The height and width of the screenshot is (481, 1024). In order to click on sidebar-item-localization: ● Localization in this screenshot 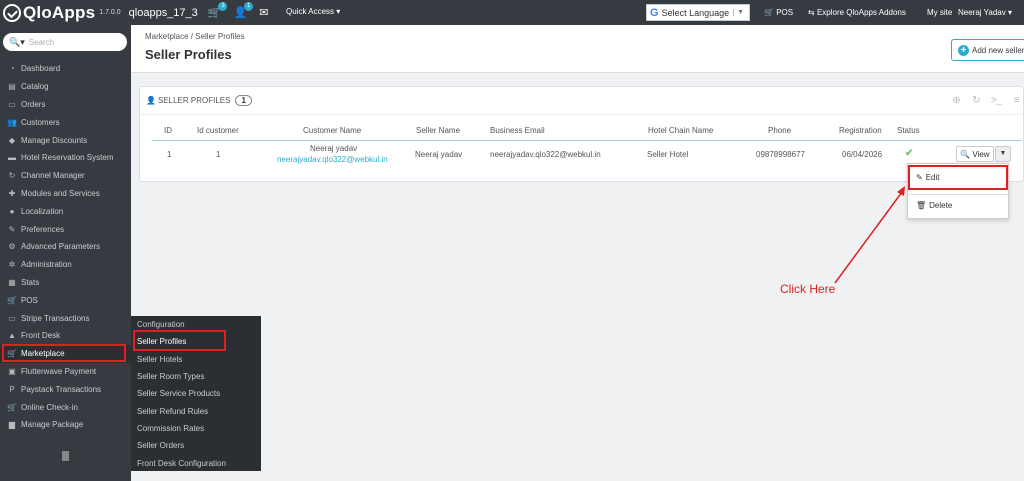, I will do `click(65, 211)`.